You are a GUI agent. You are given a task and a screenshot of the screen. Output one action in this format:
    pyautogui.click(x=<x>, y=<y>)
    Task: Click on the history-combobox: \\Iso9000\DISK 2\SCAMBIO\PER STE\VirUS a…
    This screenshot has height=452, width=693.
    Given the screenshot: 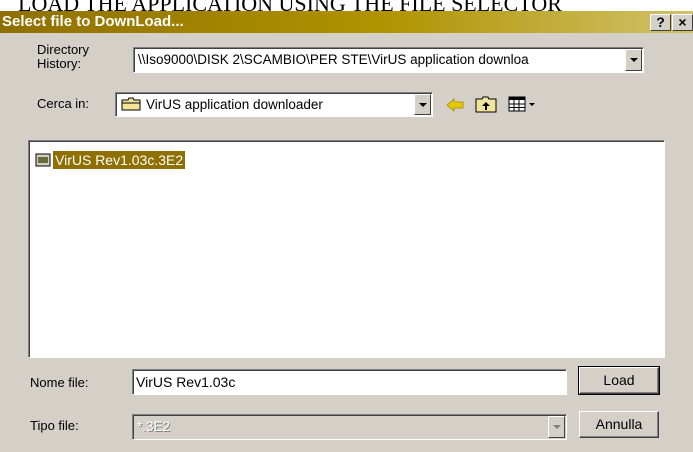 What is the action you would take?
    pyautogui.click(x=388, y=60)
    